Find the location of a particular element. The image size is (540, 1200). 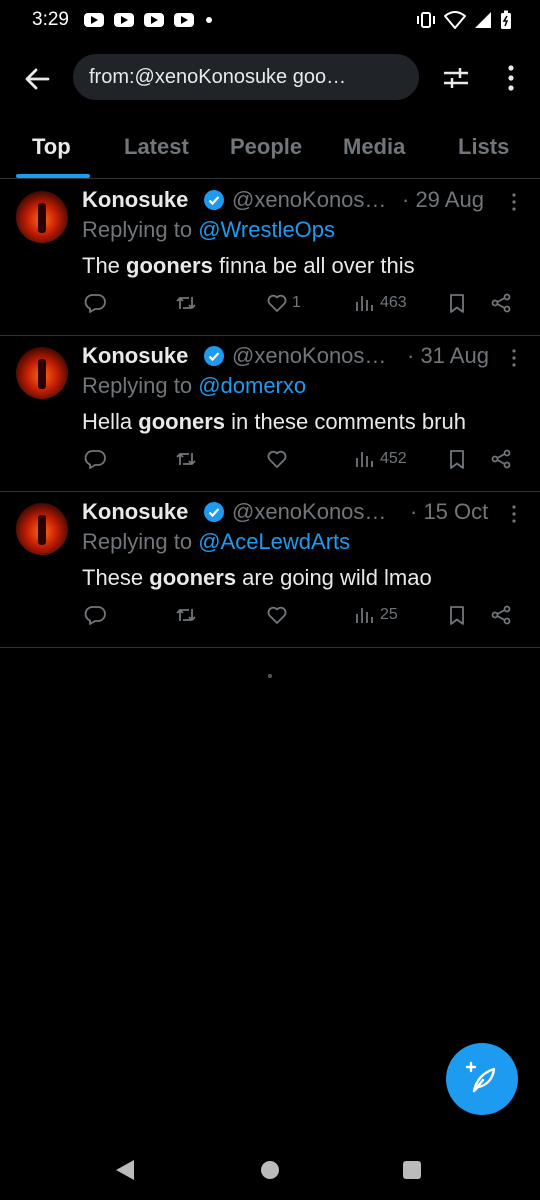

views-button: 452 is located at coordinates (380, 459).